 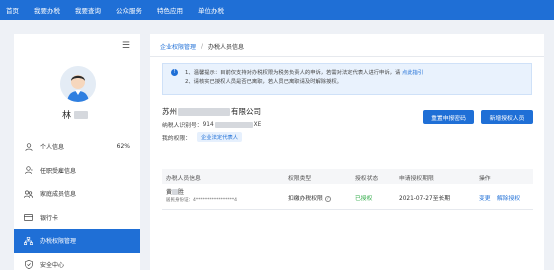 What do you see at coordinates (211, 111) in the screenshot?
I see `company-name: 苏州 有限公司` at bounding box center [211, 111].